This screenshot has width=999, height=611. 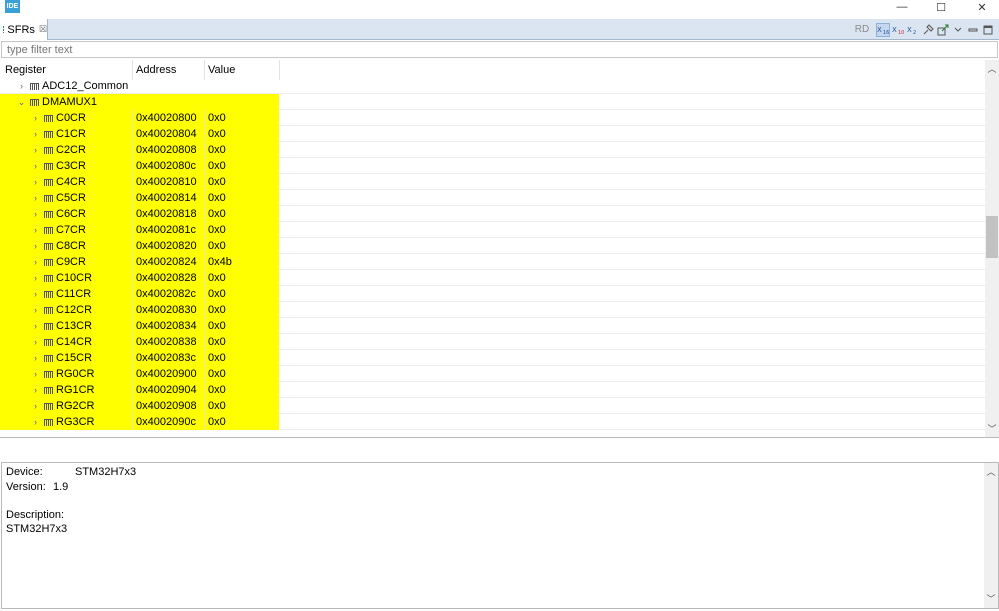 What do you see at coordinates (492, 86) in the screenshot?
I see `tree-group-adc12-common: › ADC12_Common` at bounding box center [492, 86].